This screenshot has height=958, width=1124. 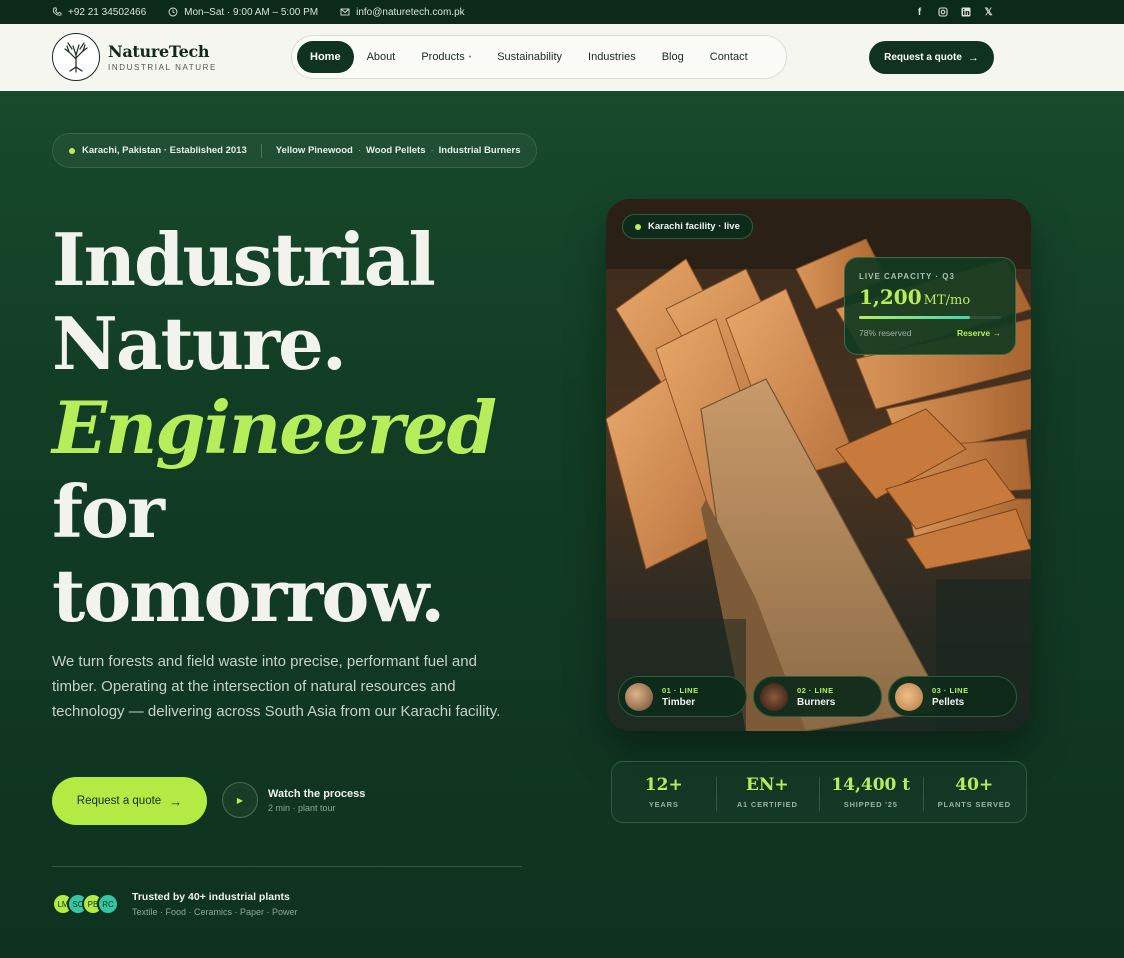 I want to click on watch-subtitle: 2 min · plant tour, so click(x=302, y=807).